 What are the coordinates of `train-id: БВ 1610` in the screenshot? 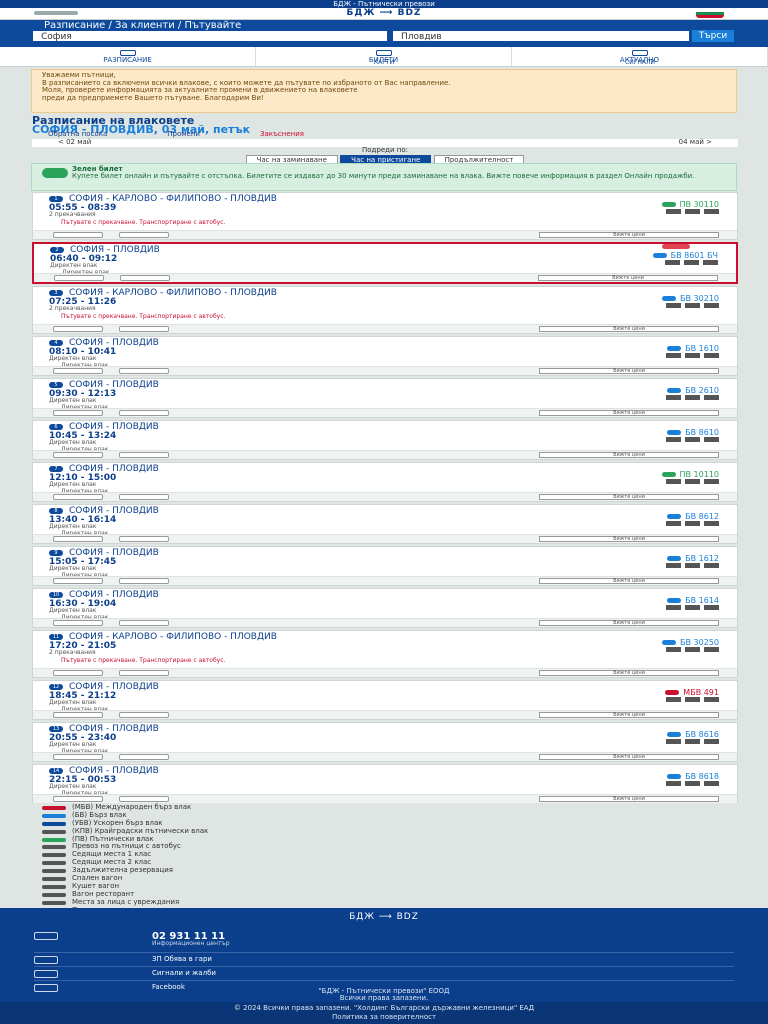 It's located at (693, 349).